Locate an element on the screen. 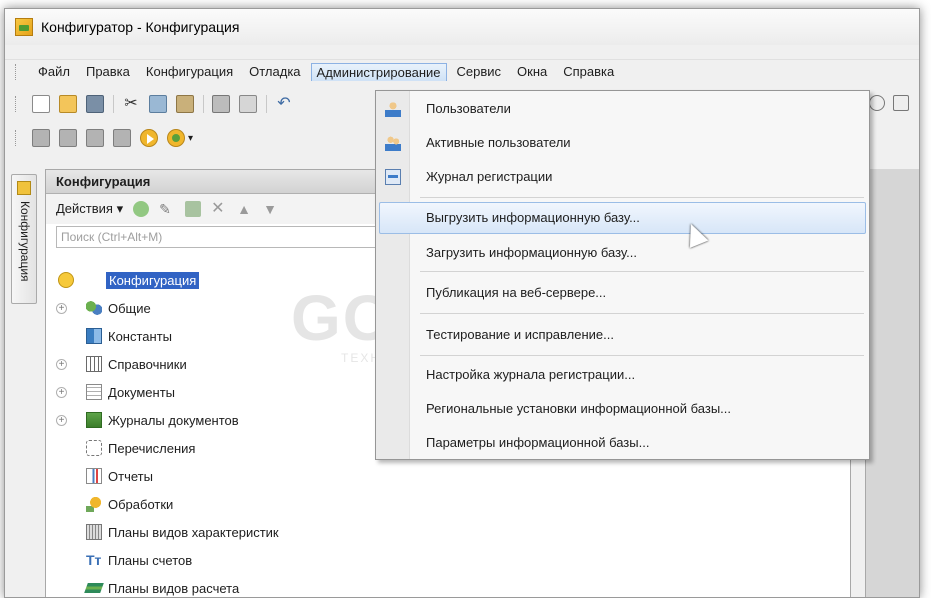 Image resolution: width=931 pixels, height=598 pixels. user-icon is located at coordinates (393, 109).